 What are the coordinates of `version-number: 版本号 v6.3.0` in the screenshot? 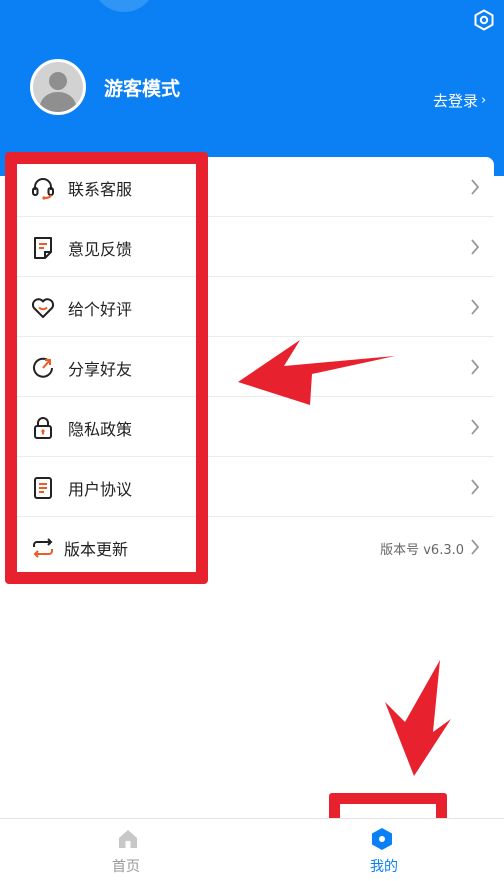 It's located at (422, 550).